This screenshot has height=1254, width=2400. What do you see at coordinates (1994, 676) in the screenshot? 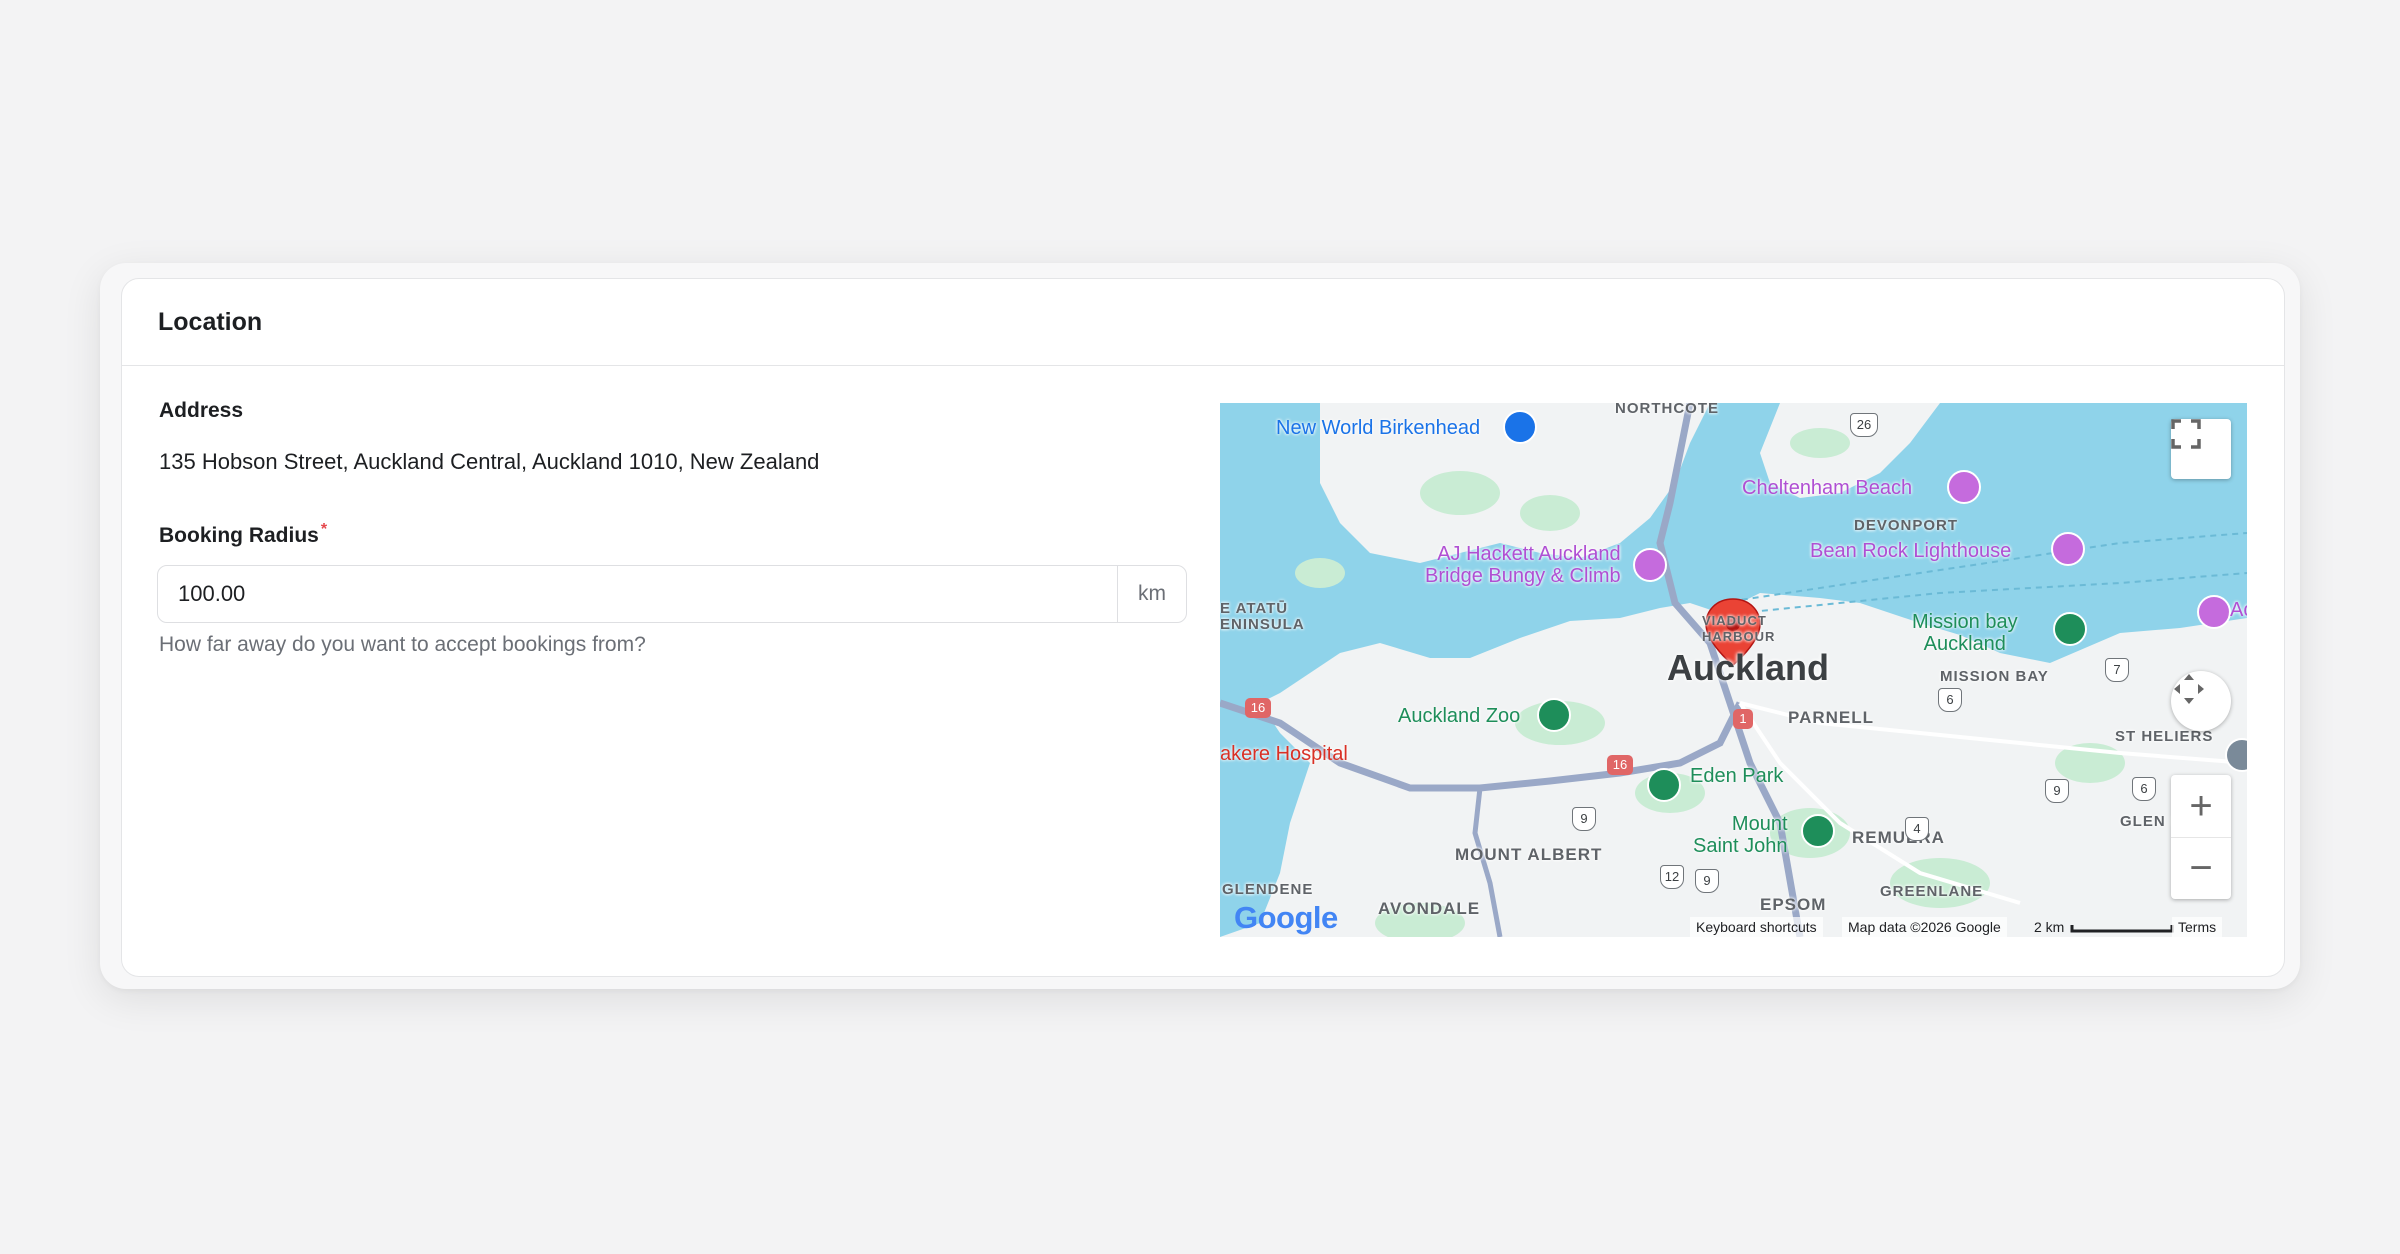
I see `suburb-mission-bay: MISSION BAY` at bounding box center [1994, 676].